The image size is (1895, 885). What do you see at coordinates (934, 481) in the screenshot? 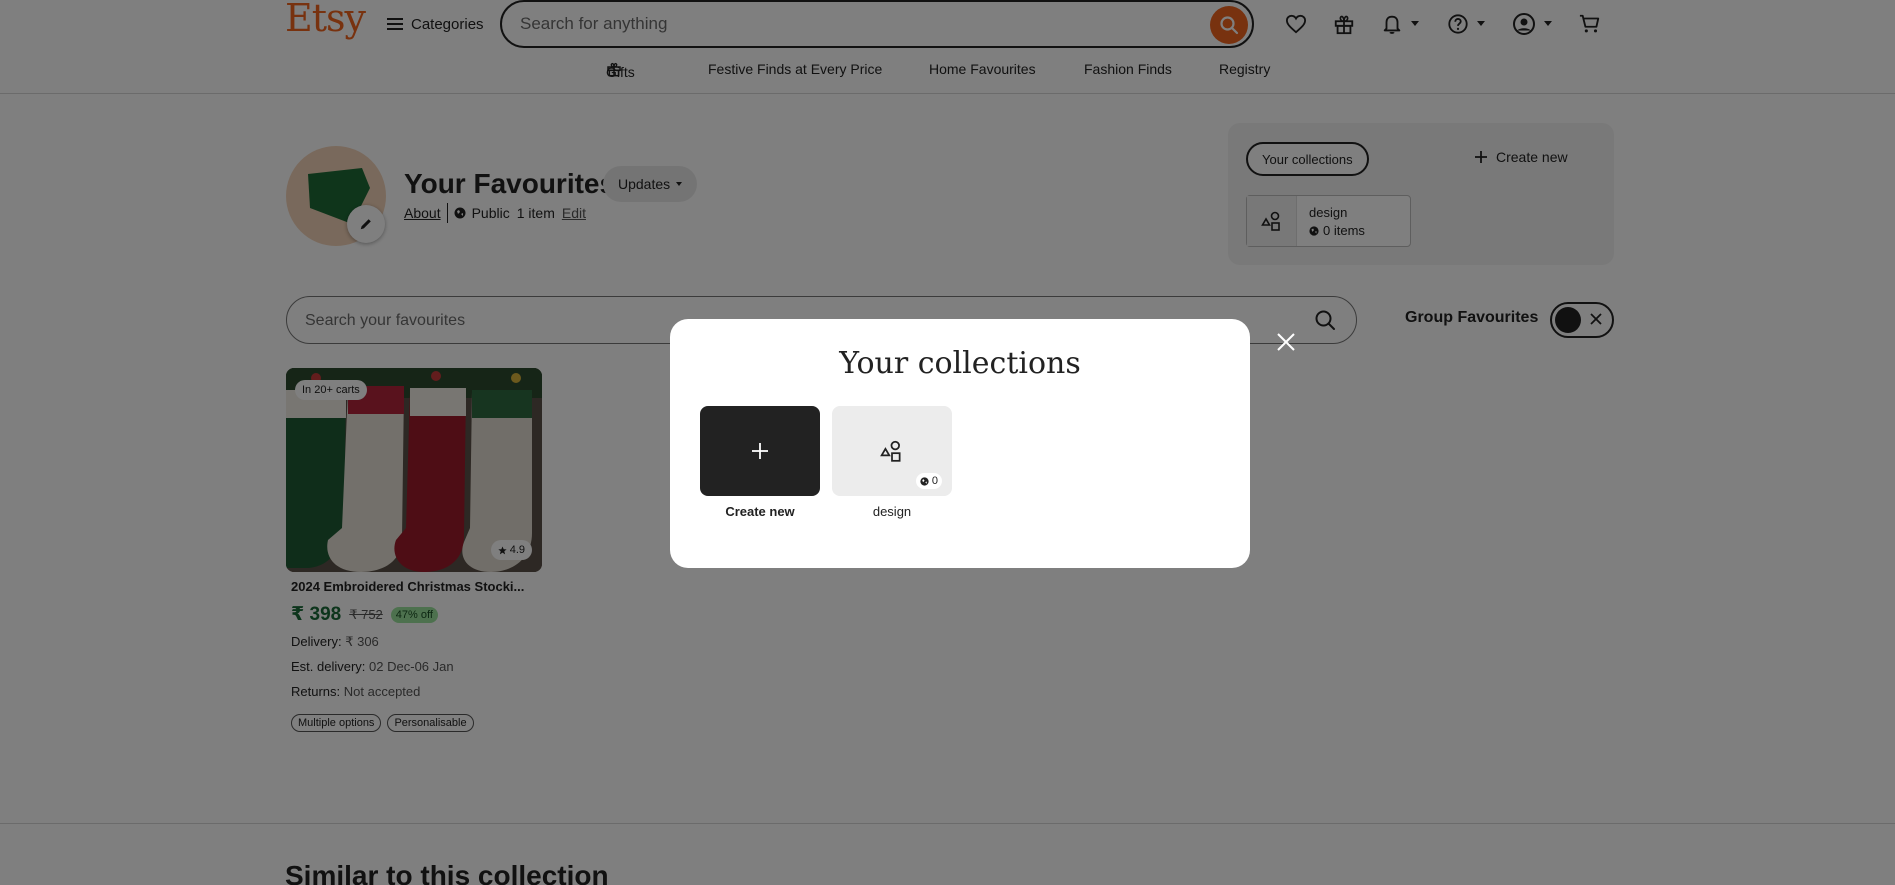
I see `design-count: 0` at bounding box center [934, 481].